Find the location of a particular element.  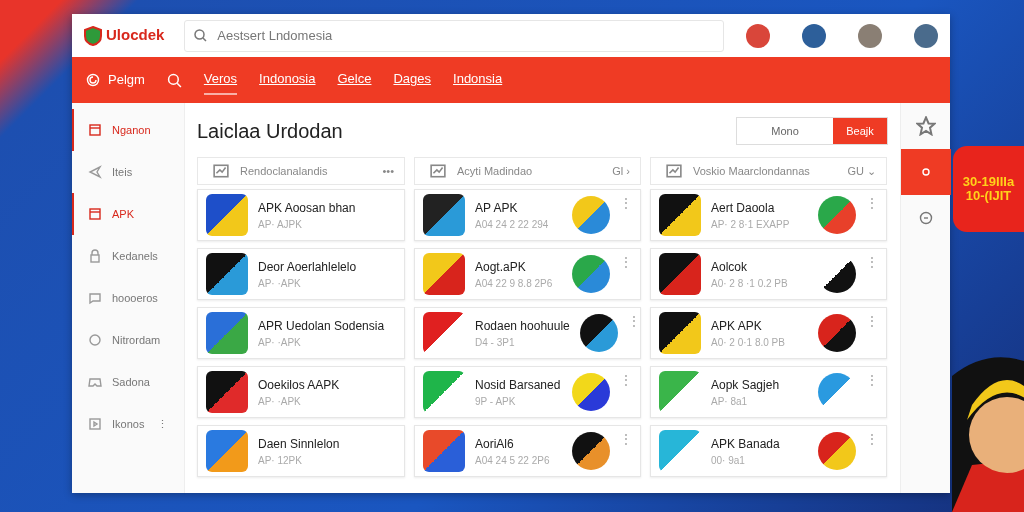

chat-icon is located at coordinates (95, 298).